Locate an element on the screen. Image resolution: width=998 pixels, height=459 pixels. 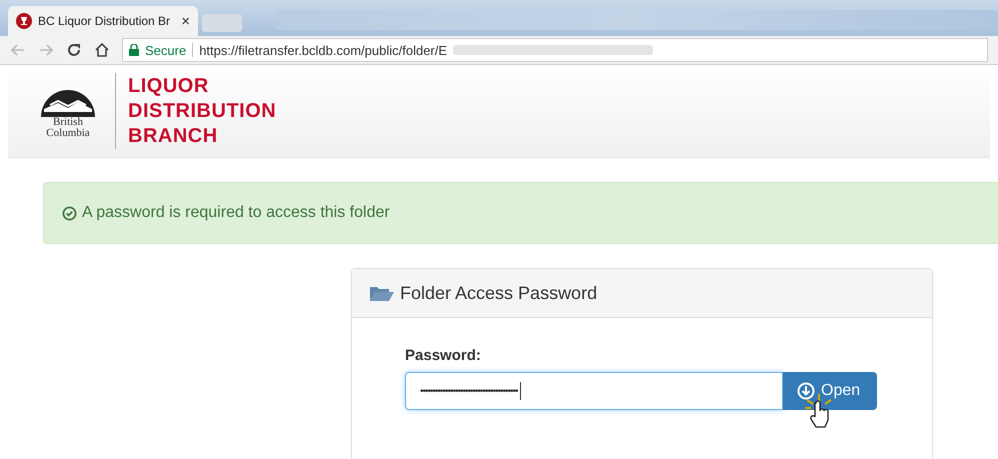
forward-icon is located at coordinates (46, 50).